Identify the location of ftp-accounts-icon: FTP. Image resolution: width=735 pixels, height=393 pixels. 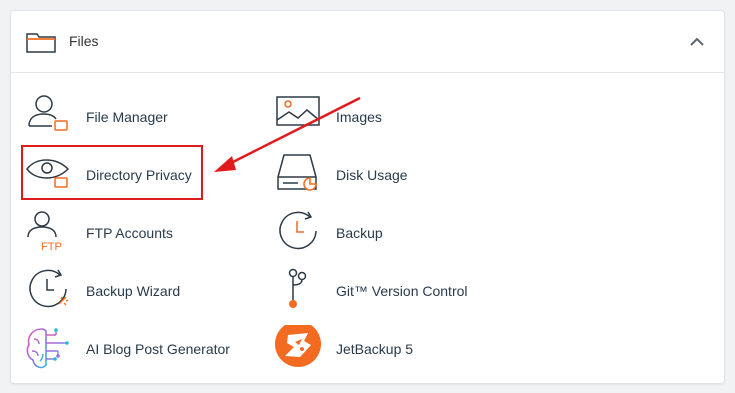
(44, 232).